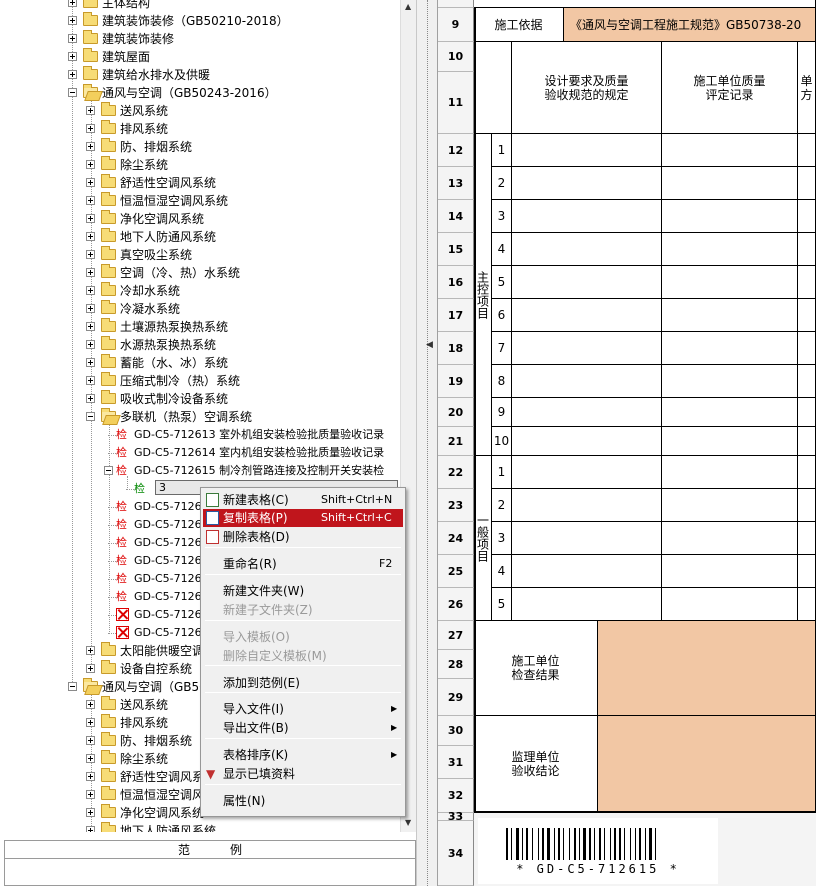  I want to click on row-number: 30, so click(456, 731).